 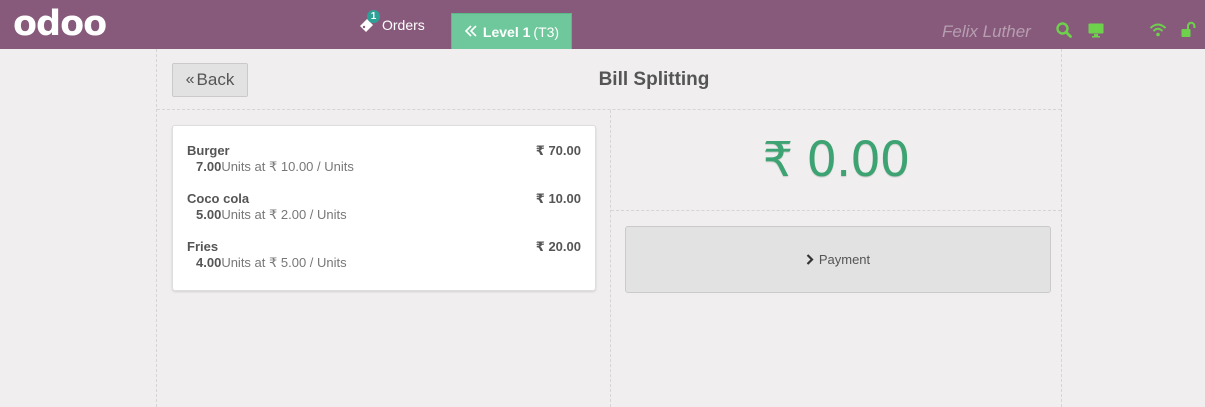 What do you see at coordinates (558, 198) in the screenshot?
I see `orderline-price: ₹ 10.00` at bounding box center [558, 198].